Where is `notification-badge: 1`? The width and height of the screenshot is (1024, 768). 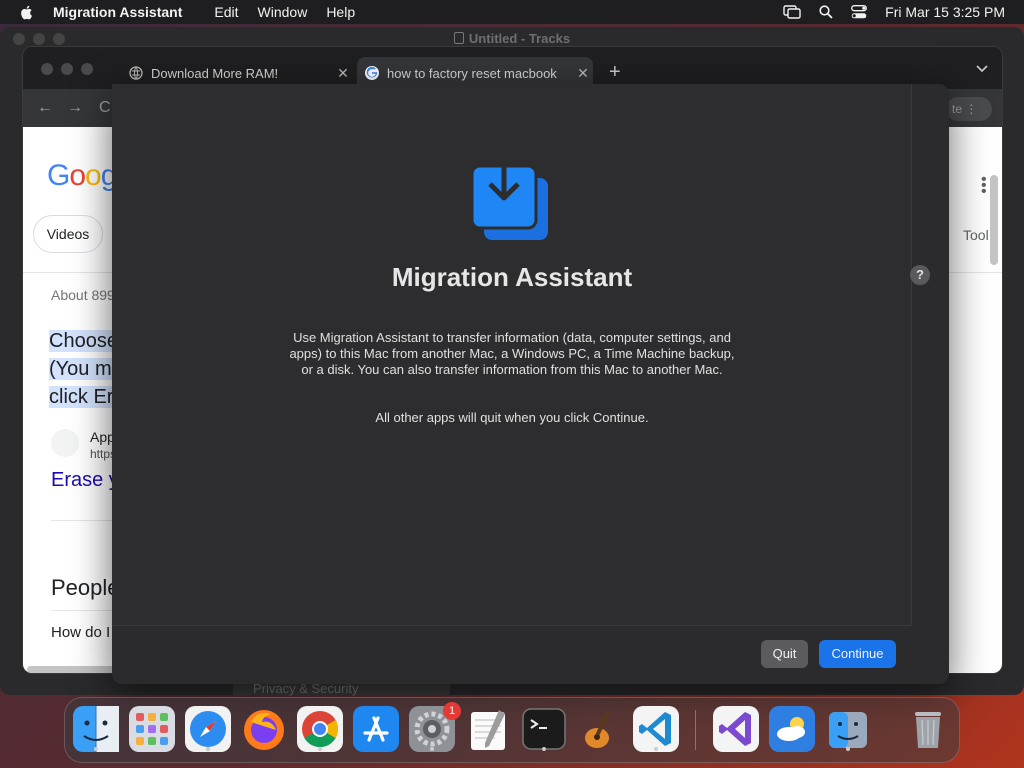
notification-badge: 1 is located at coordinates (452, 711).